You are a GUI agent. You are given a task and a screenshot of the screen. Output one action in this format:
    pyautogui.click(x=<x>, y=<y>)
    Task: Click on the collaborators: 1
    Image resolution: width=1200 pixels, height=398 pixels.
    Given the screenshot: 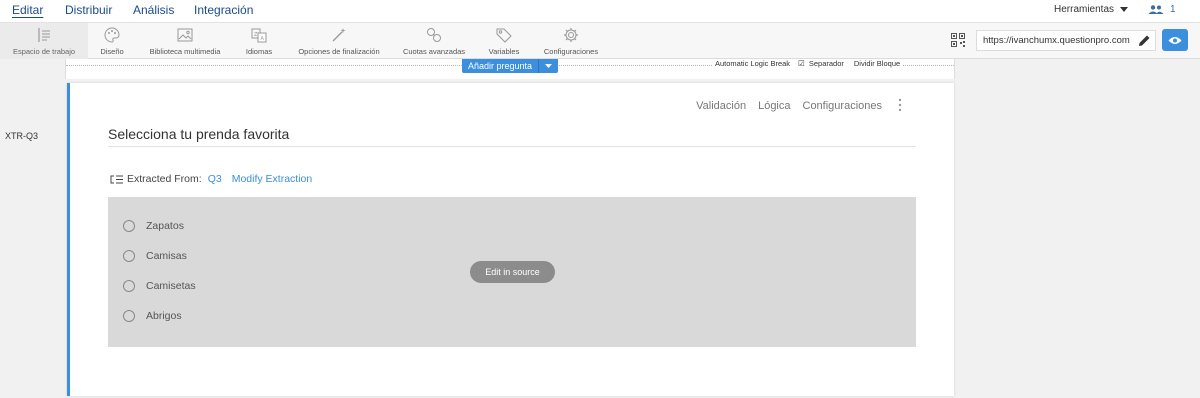 What is the action you would take?
    pyautogui.click(x=1162, y=9)
    